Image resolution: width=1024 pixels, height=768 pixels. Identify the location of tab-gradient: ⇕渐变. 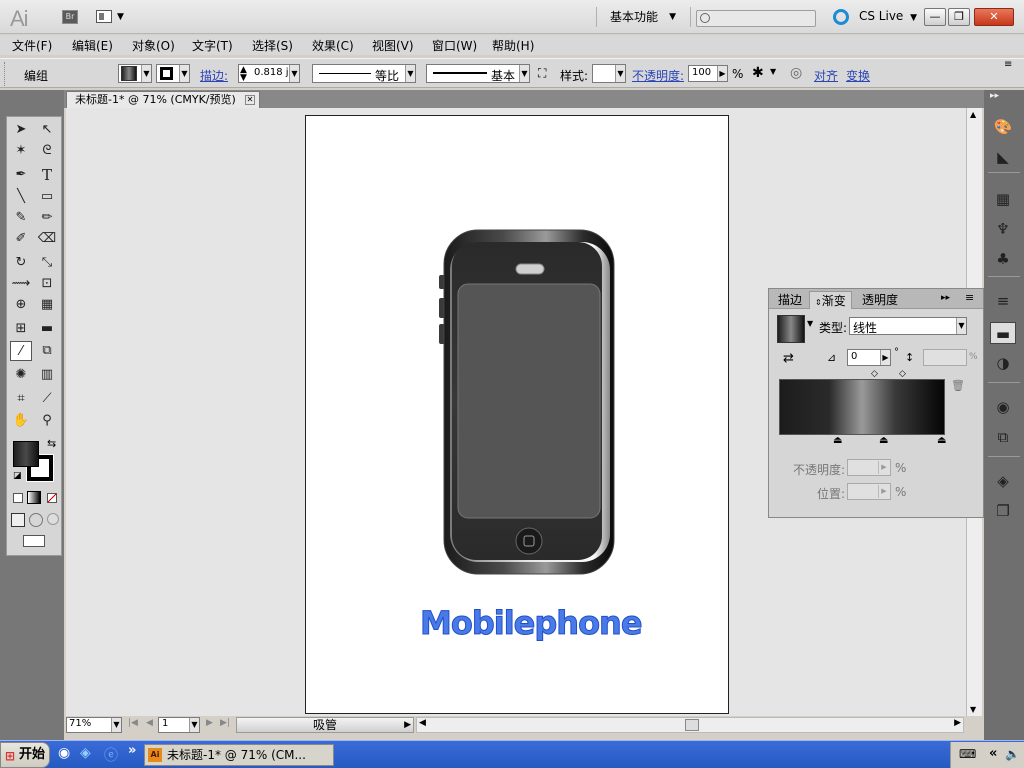
(830, 300).